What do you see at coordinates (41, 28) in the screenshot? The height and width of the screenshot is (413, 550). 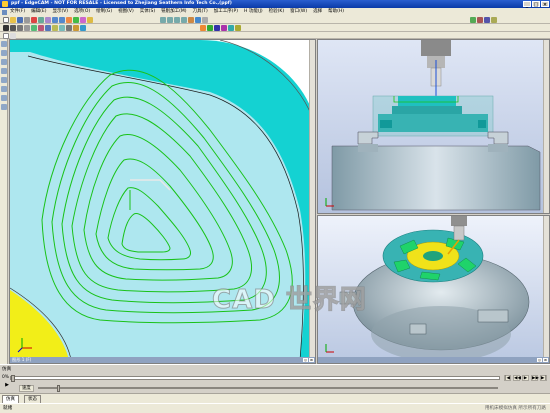 I see `trim-icon` at bounding box center [41, 28].